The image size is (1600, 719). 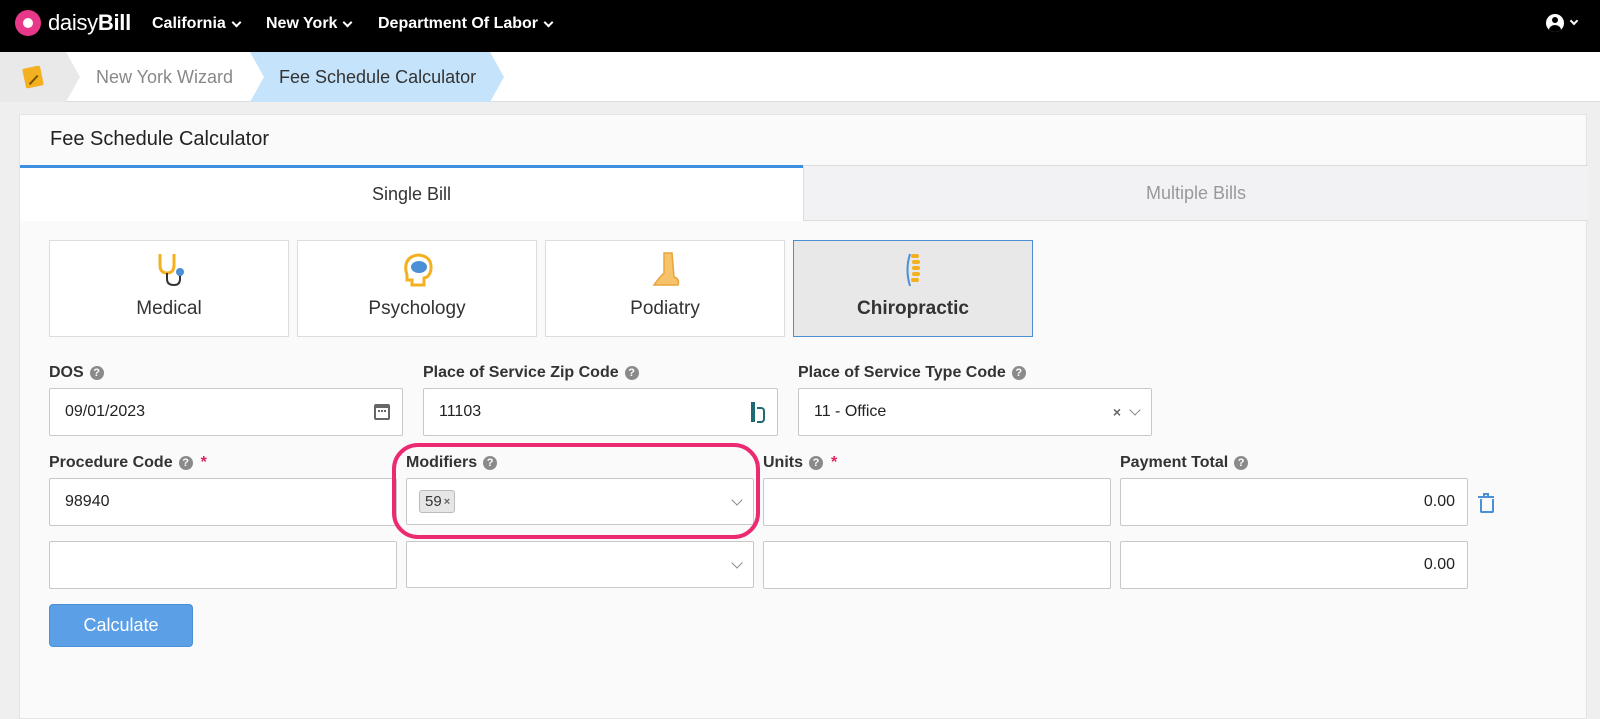 I want to click on breadcrumb: New York Wizard Fee Schedule Calculator, so click(x=800, y=77).